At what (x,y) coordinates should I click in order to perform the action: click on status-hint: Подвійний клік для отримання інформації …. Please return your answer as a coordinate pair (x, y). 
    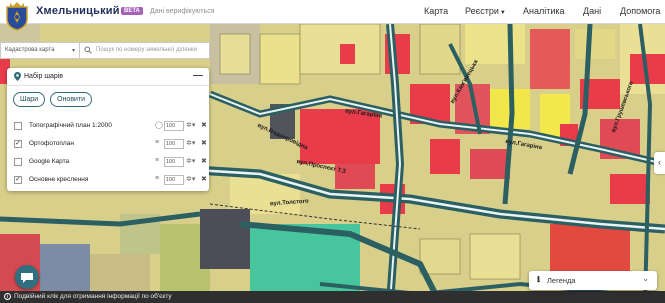
    Looking at the image, I should click on (93, 296).